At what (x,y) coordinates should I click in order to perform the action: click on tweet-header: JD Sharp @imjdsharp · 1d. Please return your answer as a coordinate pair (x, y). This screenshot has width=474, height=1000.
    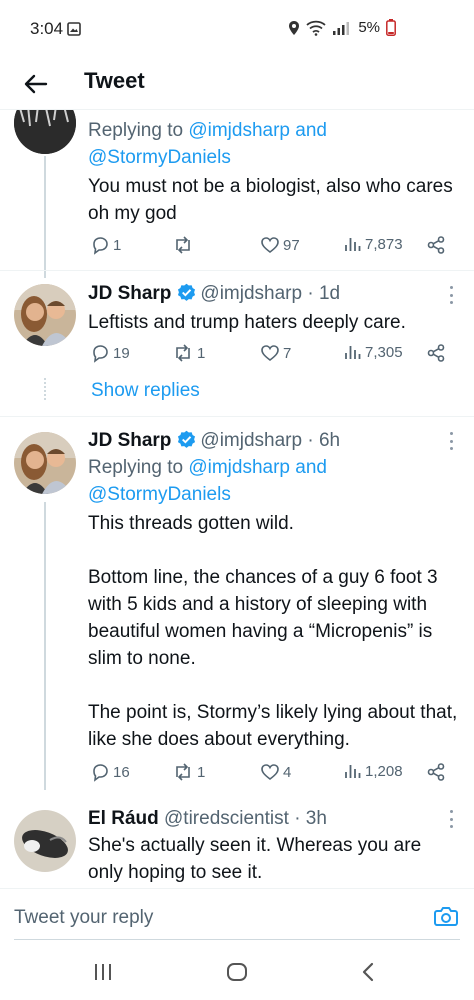
    Looking at the image, I should click on (214, 294).